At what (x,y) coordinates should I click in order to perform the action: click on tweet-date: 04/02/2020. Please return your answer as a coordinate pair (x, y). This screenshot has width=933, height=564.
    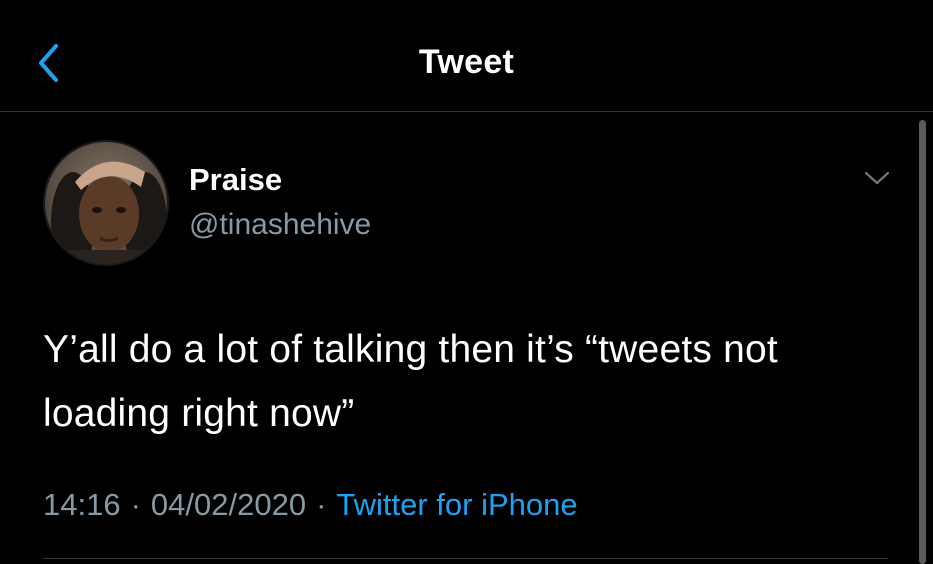
    Looking at the image, I should click on (228, 504).